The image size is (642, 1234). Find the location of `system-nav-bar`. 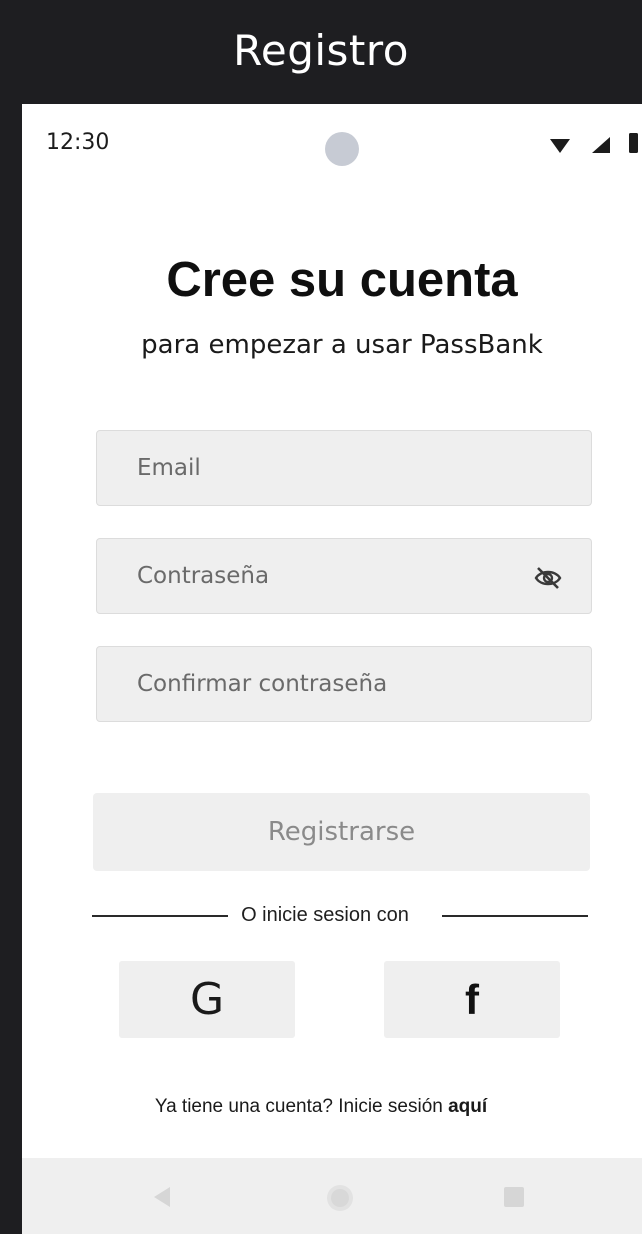

system-nav-bar is located at coordinates (332, 1196).